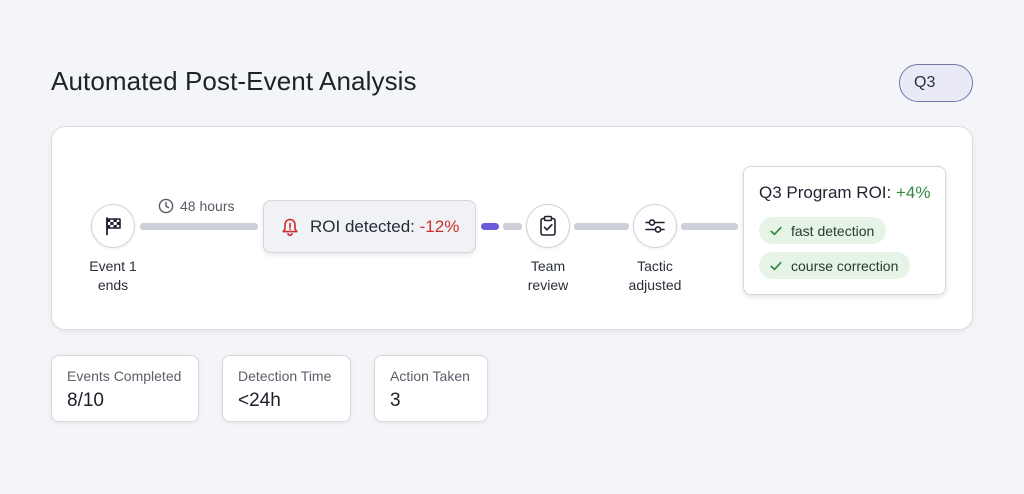 The image size is (1024, 494). What do you see at coordinates (439, 226) in the screenshot?
I see `roi-alert-value: -12%` at bounding box center [439, 226].